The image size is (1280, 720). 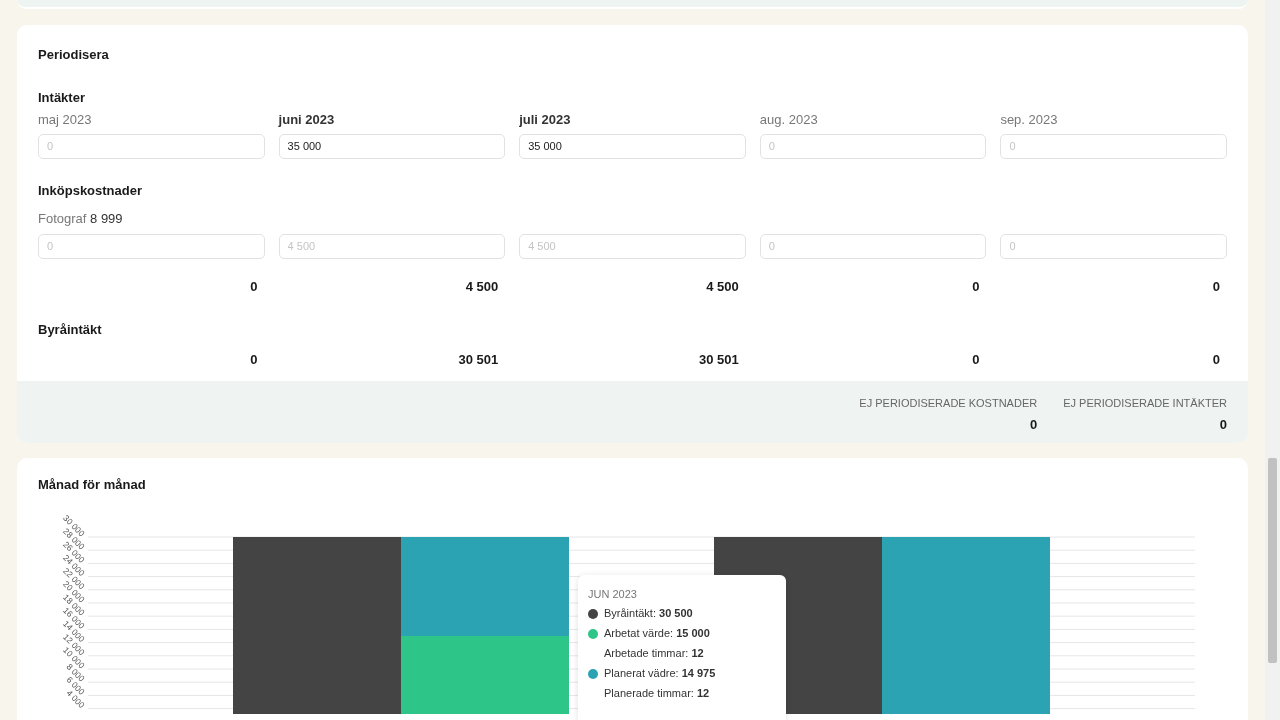 I want to click on cost-item: Fotograf 8 999, so click(x=81, y=219).